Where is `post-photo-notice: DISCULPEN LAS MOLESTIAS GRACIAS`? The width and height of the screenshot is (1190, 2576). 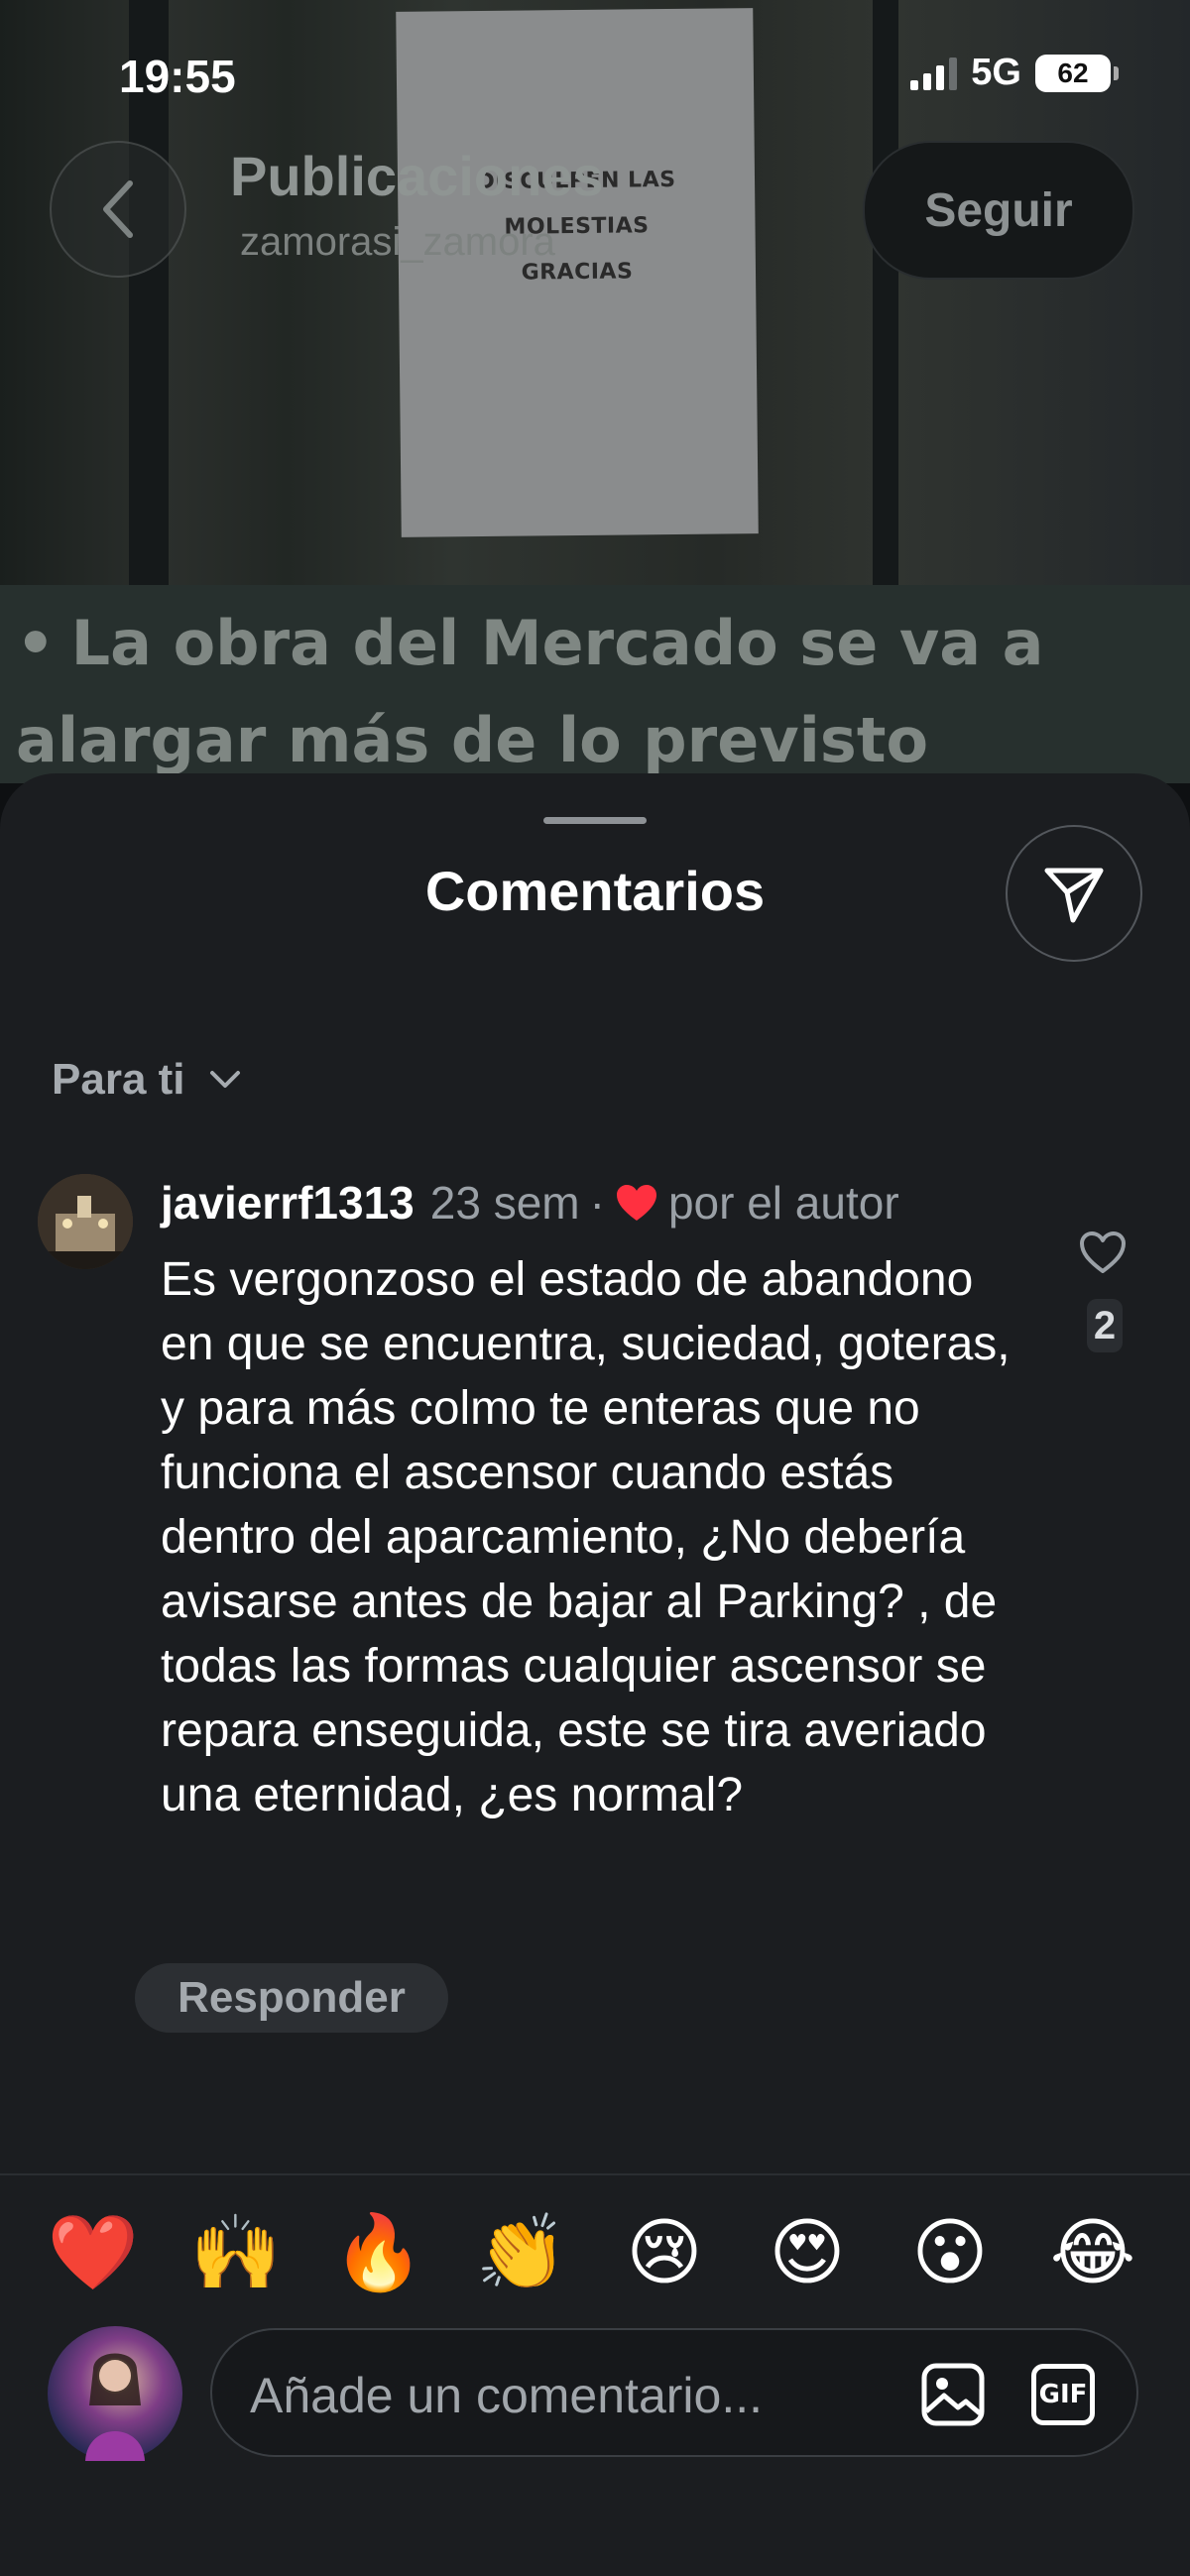 post-photo-notice: DISCULPEN LAS MOLESTIAS GRACIAS is located at coordinates (577, 273).